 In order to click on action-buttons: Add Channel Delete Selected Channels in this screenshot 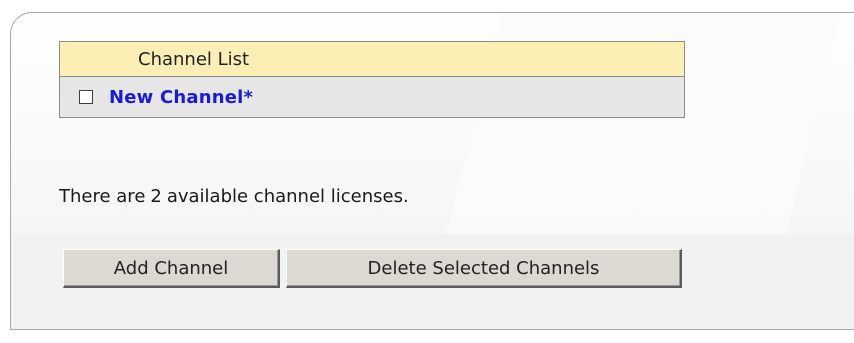, I will do `click(372, 268)`.